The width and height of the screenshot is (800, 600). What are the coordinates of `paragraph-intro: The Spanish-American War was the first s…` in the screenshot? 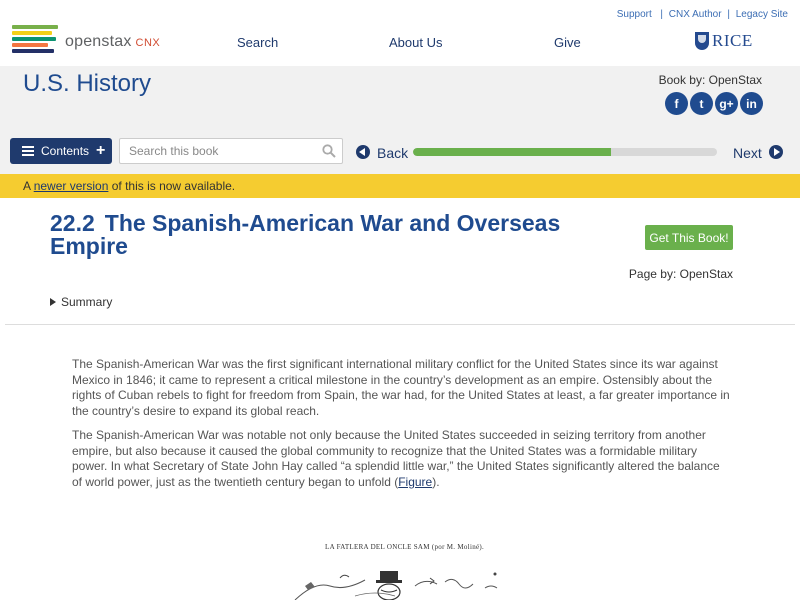 It's located at (401, 387).